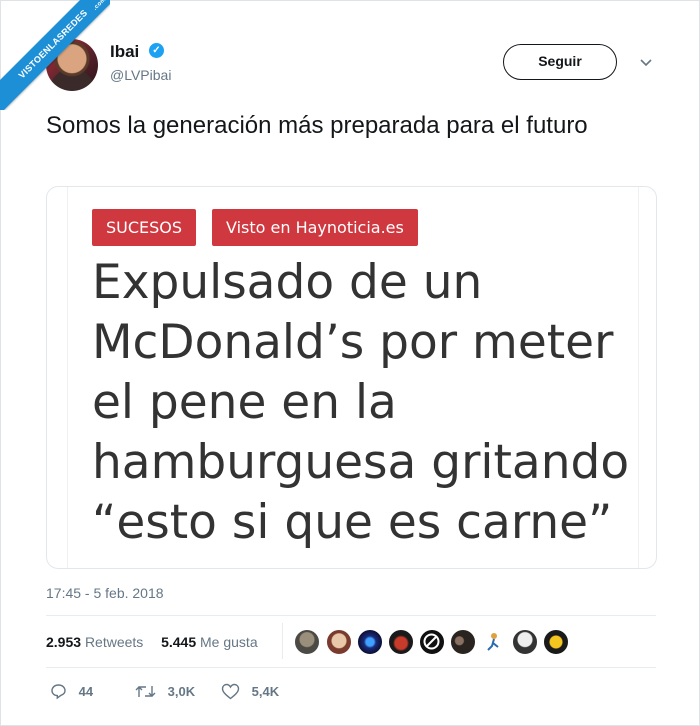 The image size is (700, 726). What do you see at coordinates (165, 691) in the screenshot?
I see `retweet-button: 3,0K` at bounding box center [165, 691].